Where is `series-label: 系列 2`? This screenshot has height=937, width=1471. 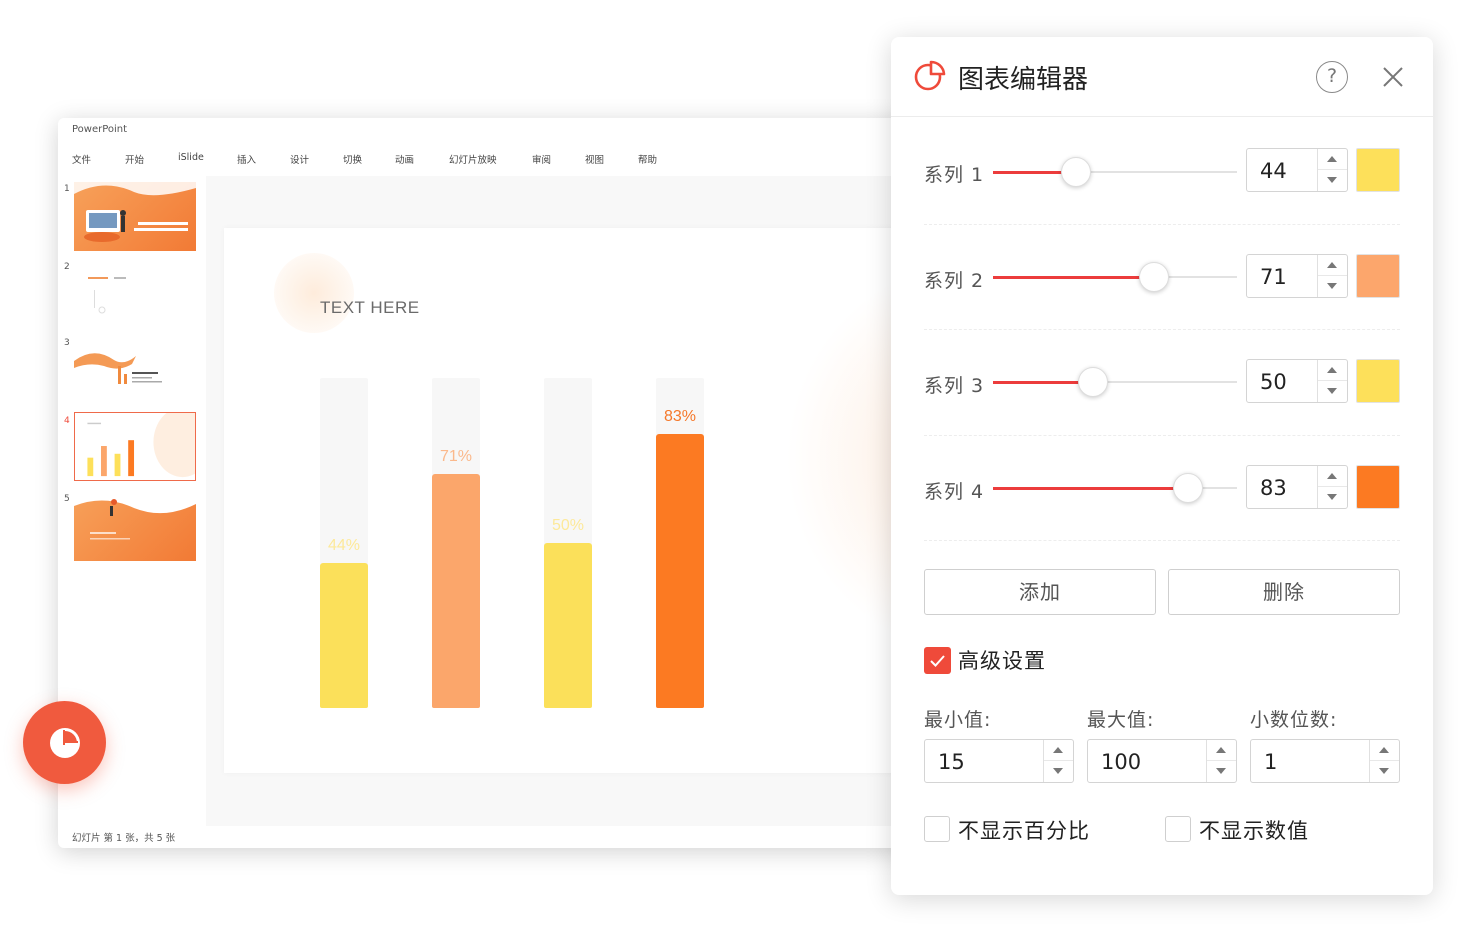 series-label: 系列 2 is located at coordinates (954, 281).